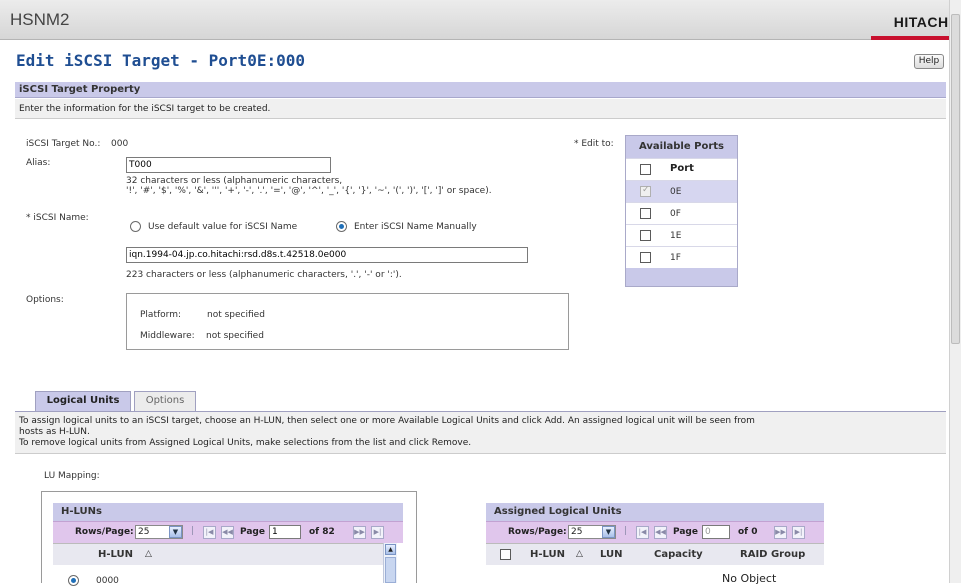 This screenshot has width=961, height=586. Describe the element at coordinates (235, 336) in the screenshot. I see `middleware-value: not specified` at that location.